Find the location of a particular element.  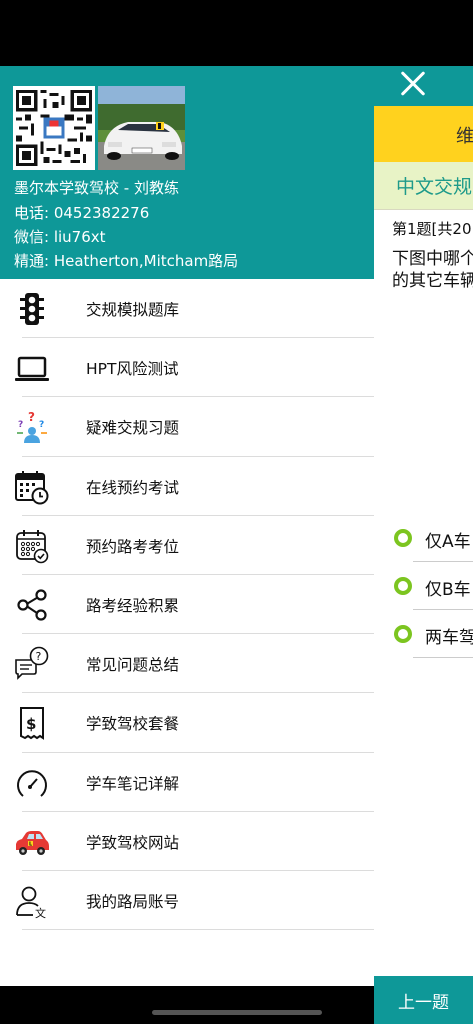

menu-item-label: 路考经验积累 is located at coordinates (133, 605).